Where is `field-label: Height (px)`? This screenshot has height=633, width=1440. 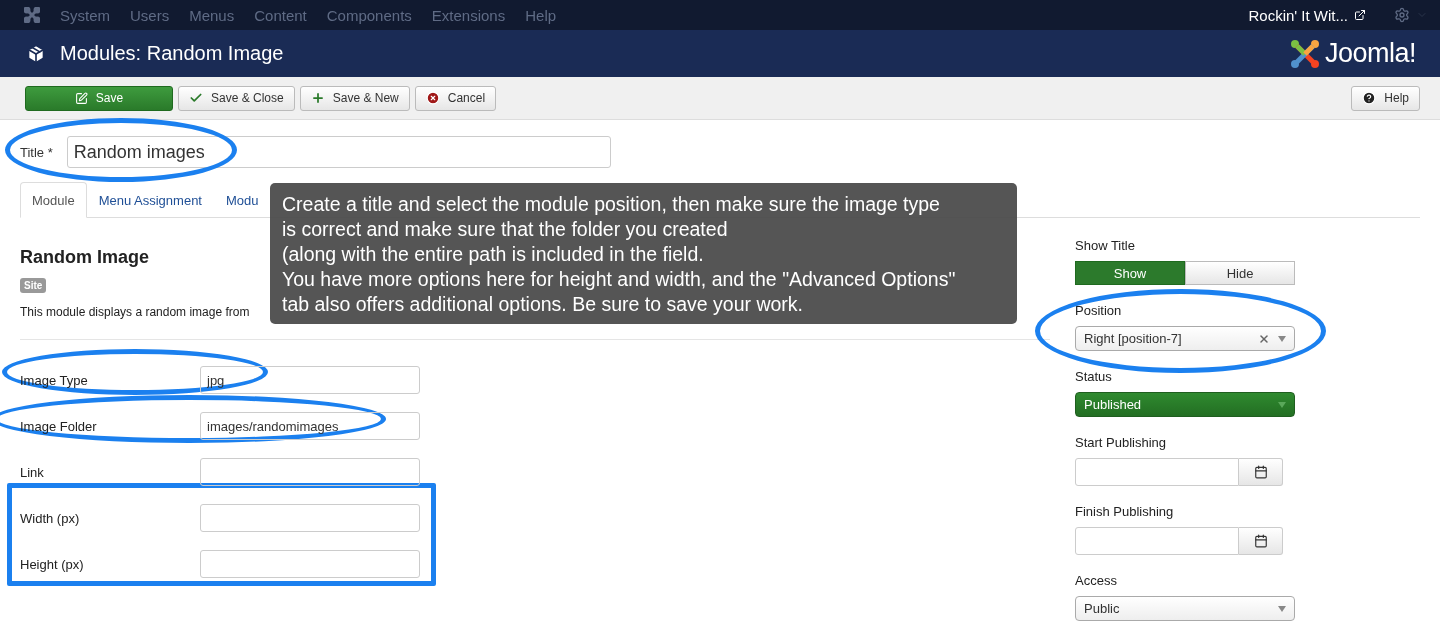 field-label: Height (px) is located at coordinates (52, 564).